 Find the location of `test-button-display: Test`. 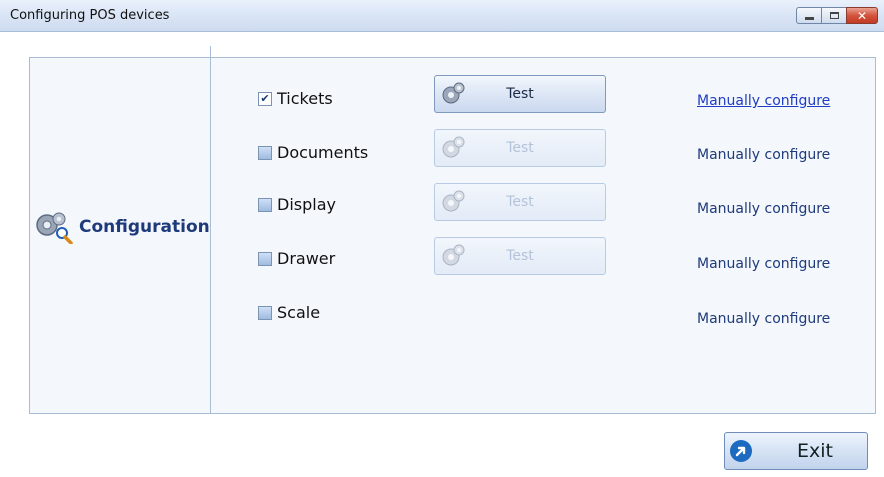

test-button-display: Test is located at coordinates (520, 202).